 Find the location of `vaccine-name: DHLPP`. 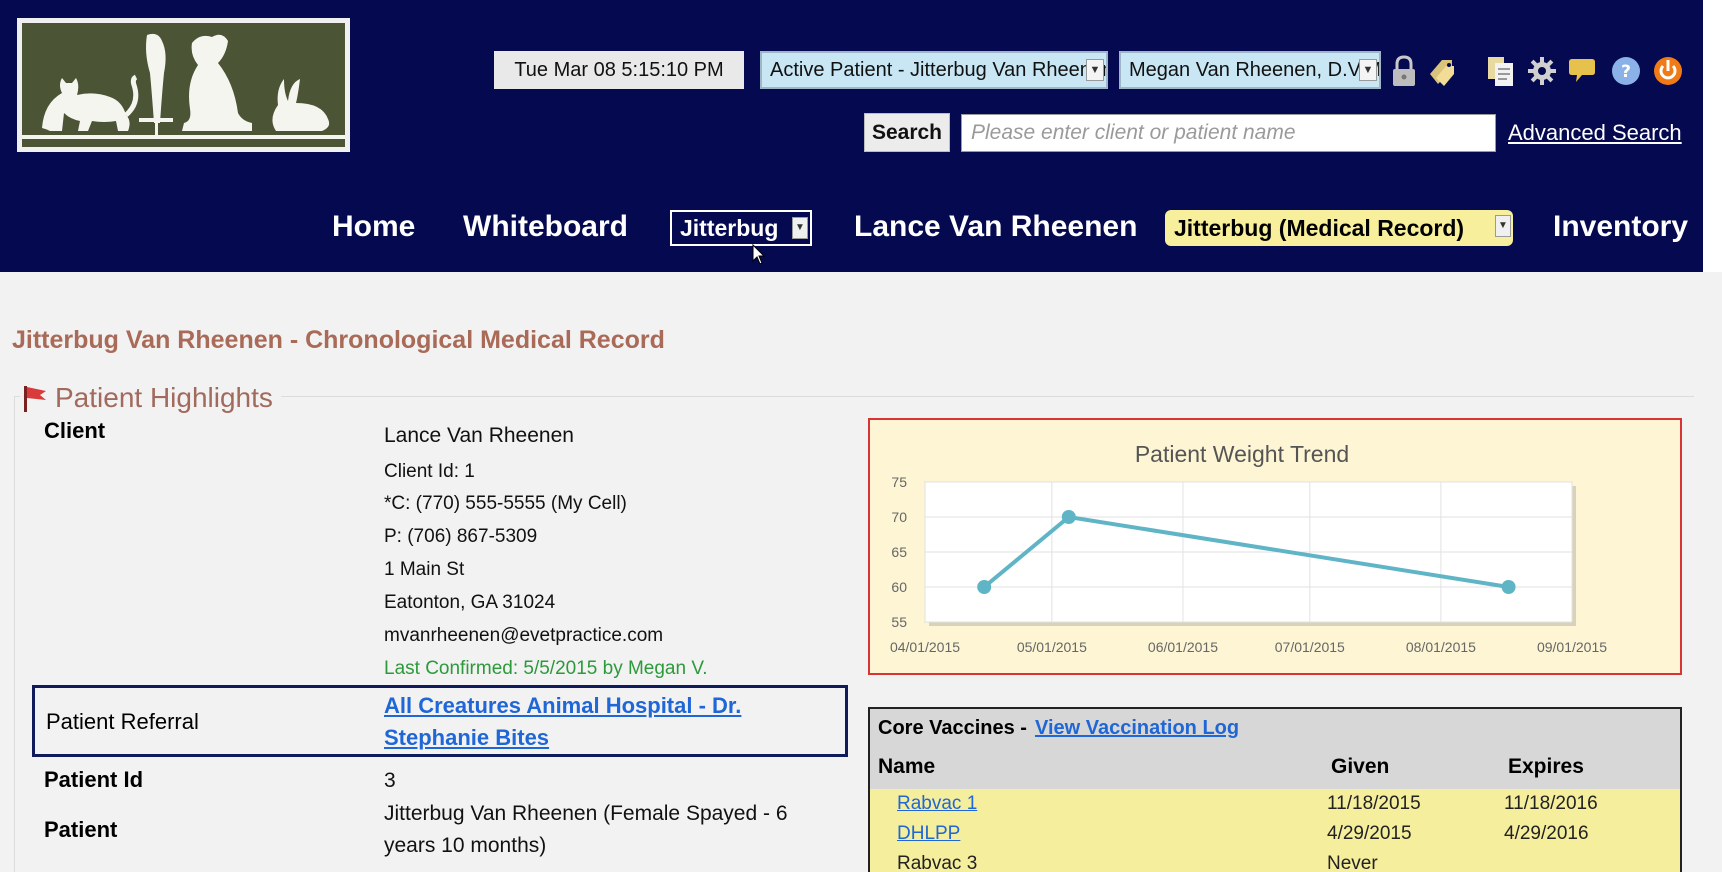

vaccine-name: DHLPP is located at coordinates (928, 834).